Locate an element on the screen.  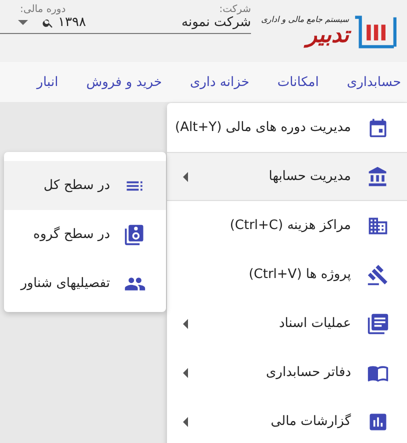
contact-card-icon is located at coordinates (135, 235).